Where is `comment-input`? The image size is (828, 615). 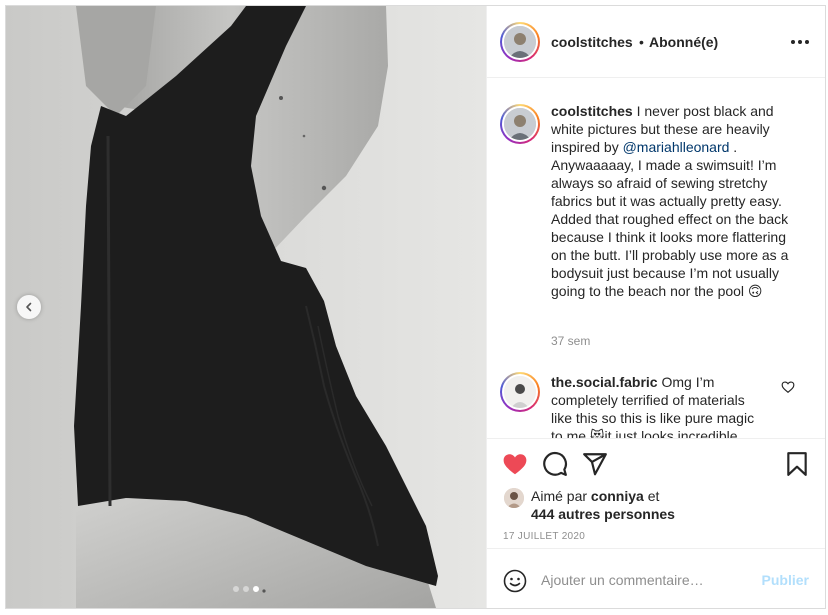 comment-input is located at coordinates (646, 580).